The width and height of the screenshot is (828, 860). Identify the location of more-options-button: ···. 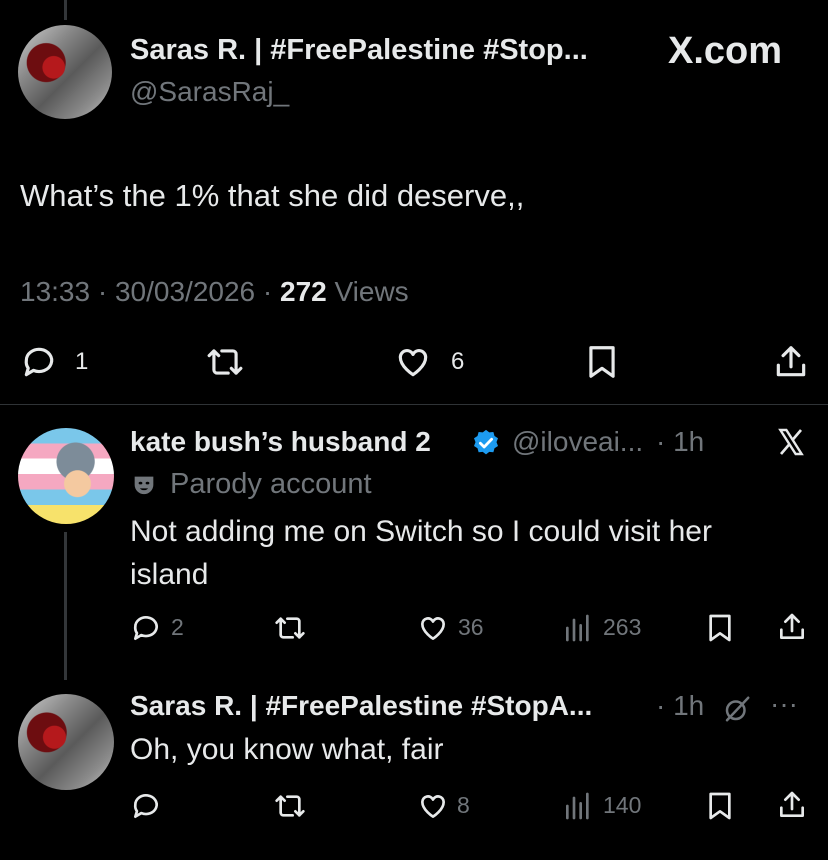
(784, 704).